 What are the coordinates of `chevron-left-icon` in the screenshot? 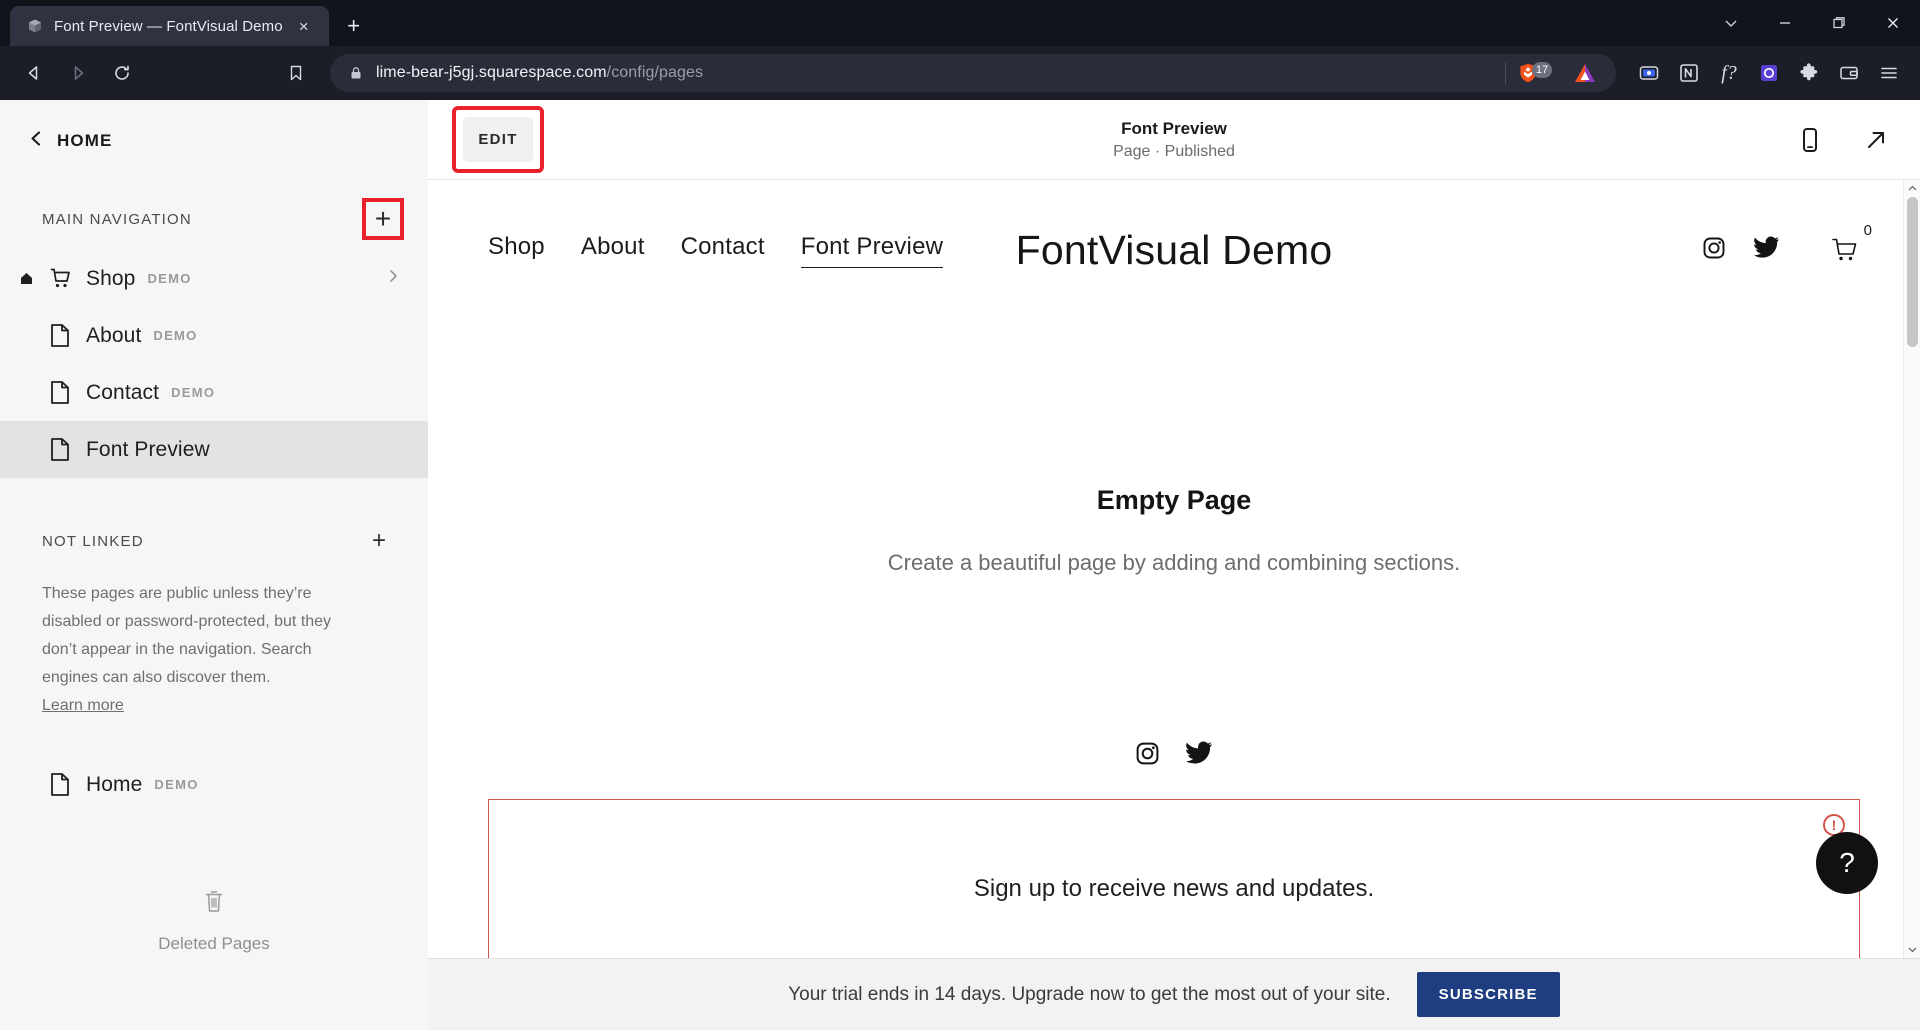 It's located at (36, 141).